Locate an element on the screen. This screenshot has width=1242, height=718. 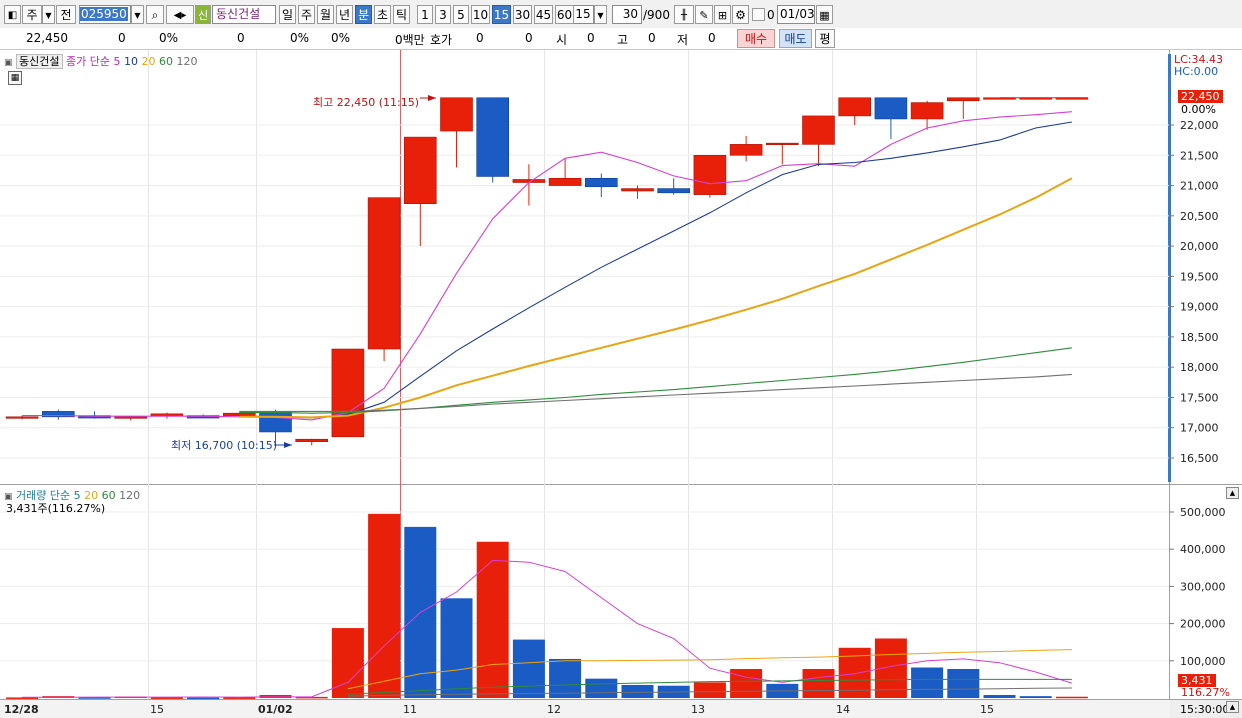
info-change: 0 is located at coordinates (122, 38).